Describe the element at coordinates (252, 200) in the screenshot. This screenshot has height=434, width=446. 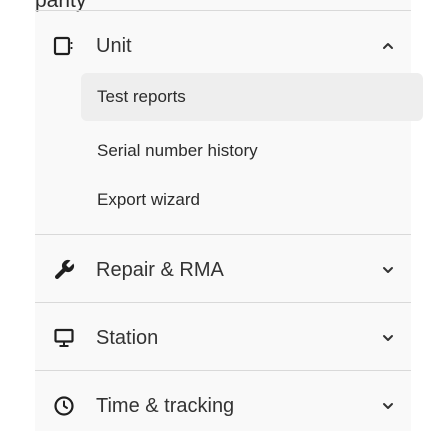
I see `nav-item-export-wizard: Export wizard` at that location.